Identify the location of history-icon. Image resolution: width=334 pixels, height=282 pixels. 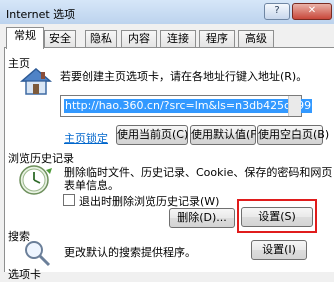
(35, 180).